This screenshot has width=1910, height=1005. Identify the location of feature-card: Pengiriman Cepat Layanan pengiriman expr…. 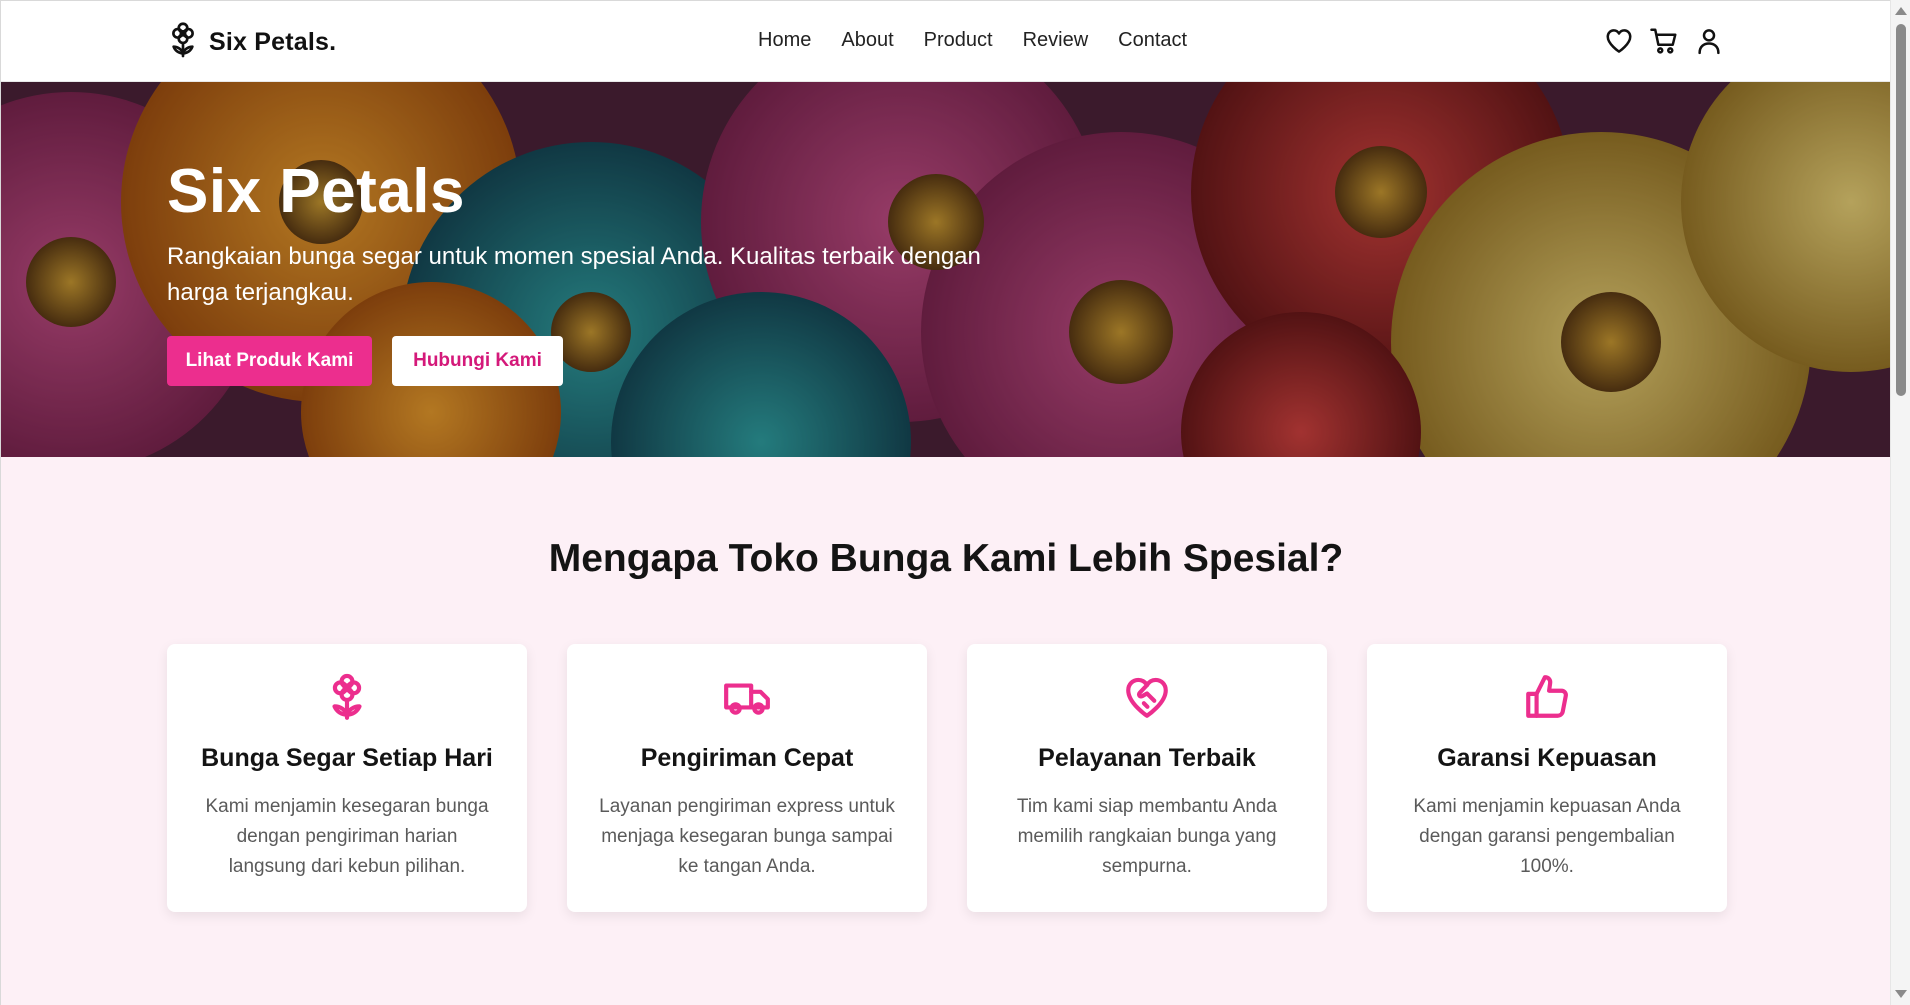
(747, 778).